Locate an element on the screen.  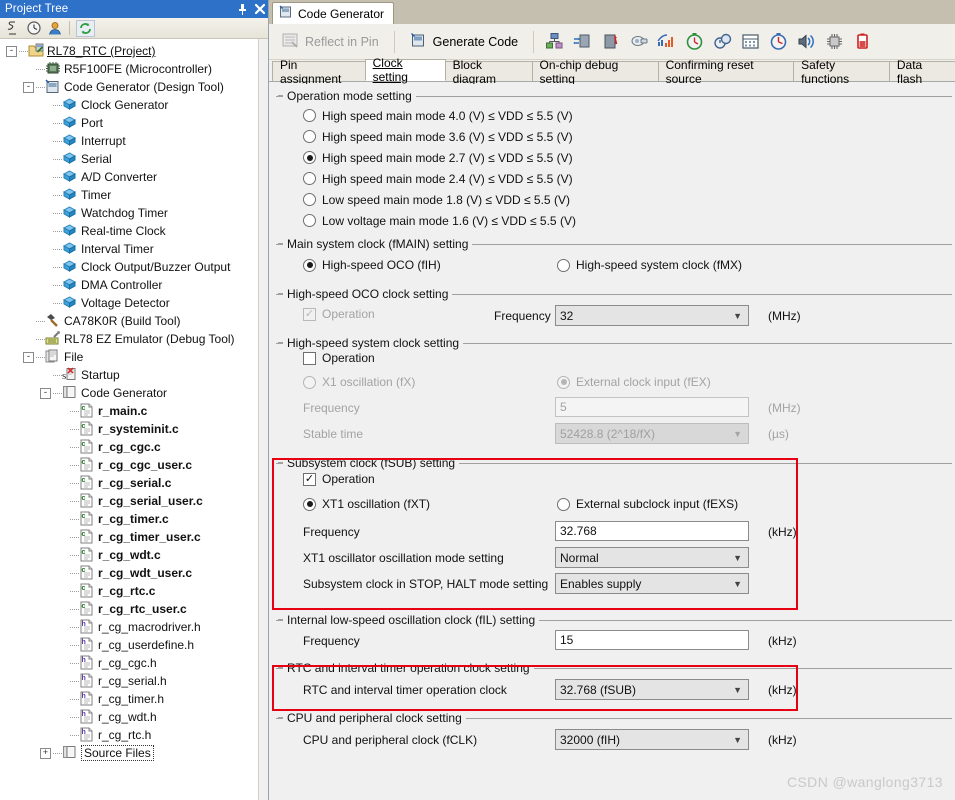
hs-system-stable-time-combo: 52428.8 (2^18/fX) ▼ is located at coordinates (652, 433).